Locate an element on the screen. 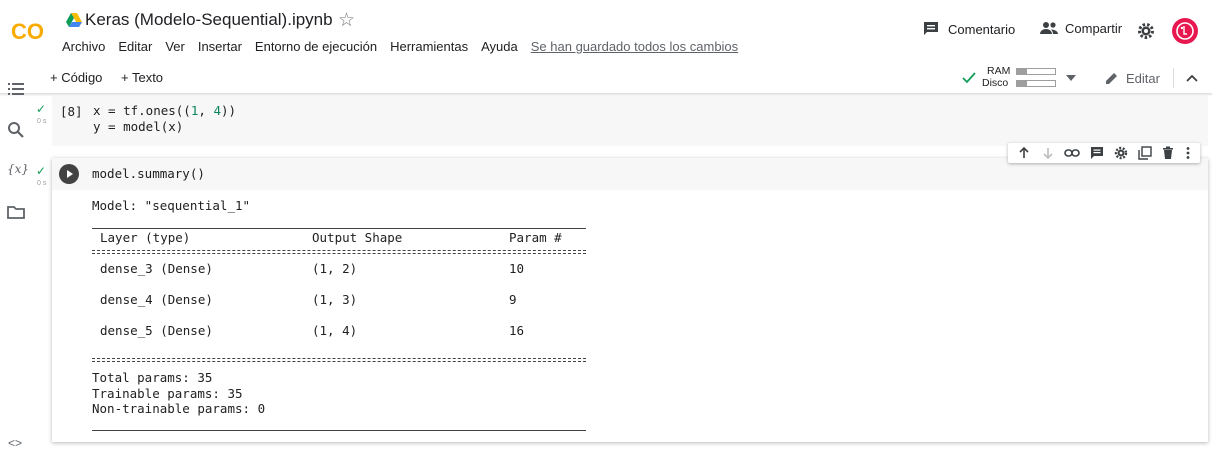 This screenshot has width=1212, height=450. table-row-shape: (1, 4) is located at coordinates (335, 330).